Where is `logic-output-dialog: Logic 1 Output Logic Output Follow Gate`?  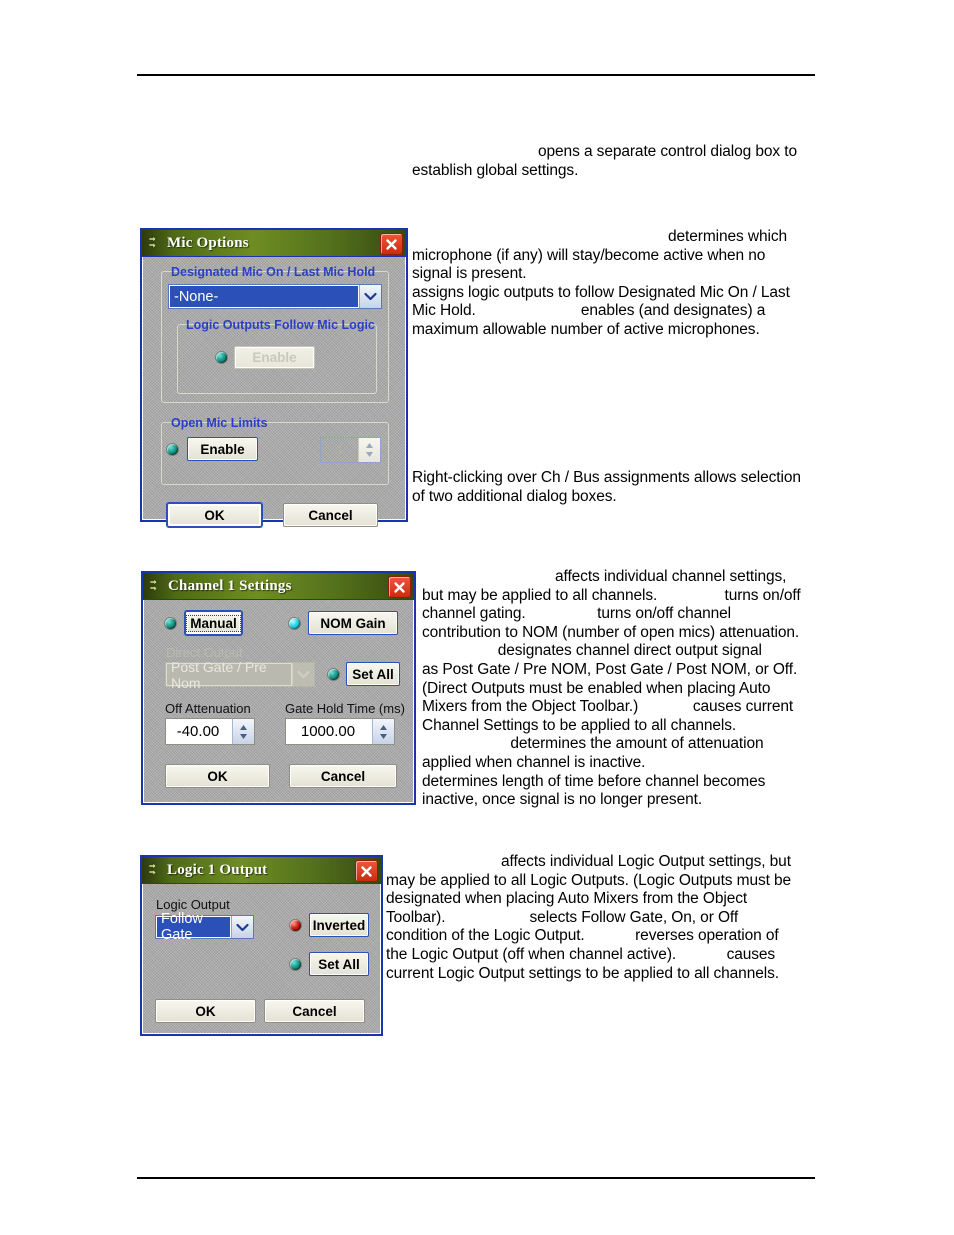
logic-output-dialog: Logic 1 Output Logic Output Follow Gate is located at coordinates (261, 945).